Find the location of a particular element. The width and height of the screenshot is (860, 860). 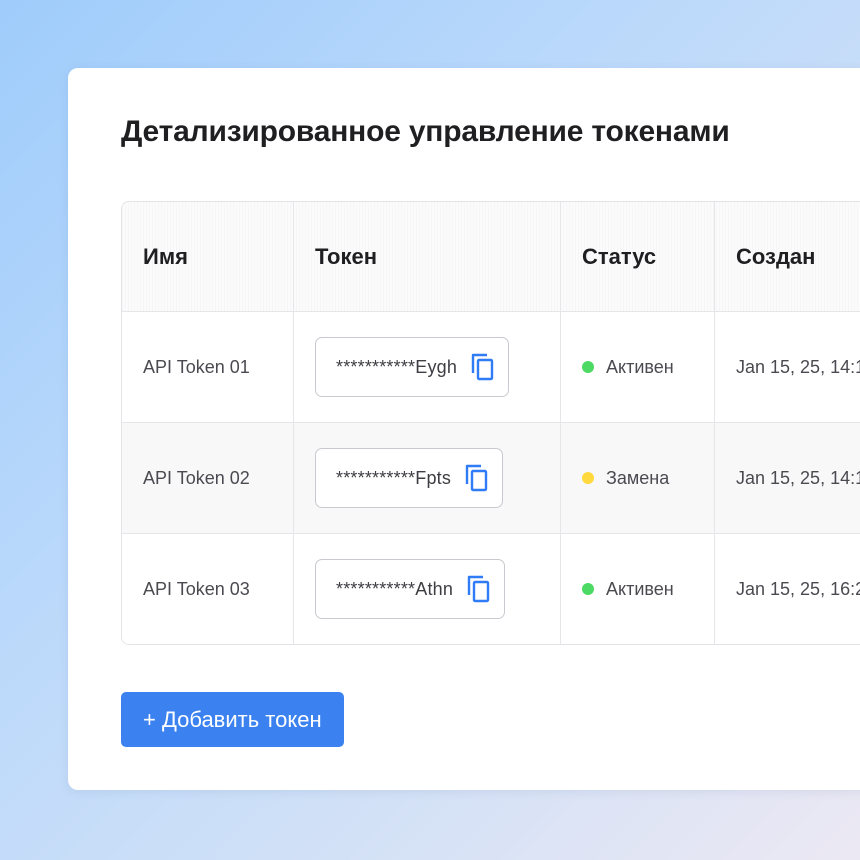

masked-token: ***********Athn is located at coordinates (395, 588).